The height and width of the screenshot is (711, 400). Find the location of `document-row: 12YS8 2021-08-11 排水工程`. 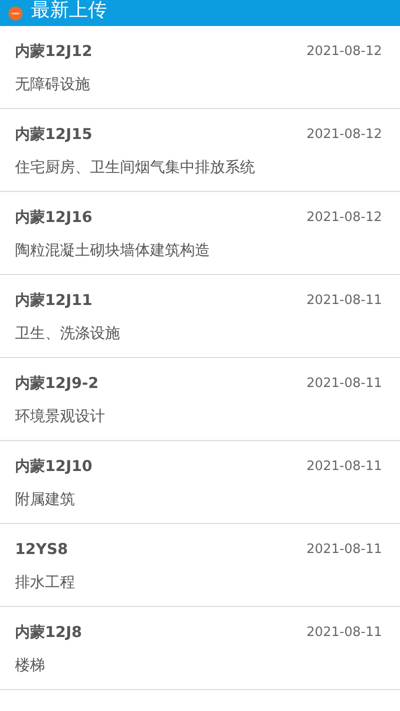

document-row: 12YS8 2021-08-11 排水工程 is located at coordinates (200, 565).